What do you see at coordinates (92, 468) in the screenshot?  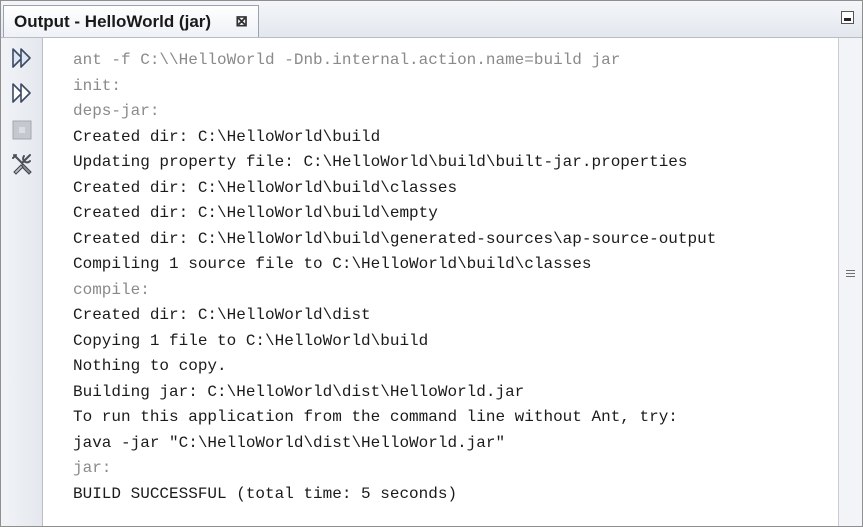 I see `output-line: jar:` at bounding box center [92, 468].